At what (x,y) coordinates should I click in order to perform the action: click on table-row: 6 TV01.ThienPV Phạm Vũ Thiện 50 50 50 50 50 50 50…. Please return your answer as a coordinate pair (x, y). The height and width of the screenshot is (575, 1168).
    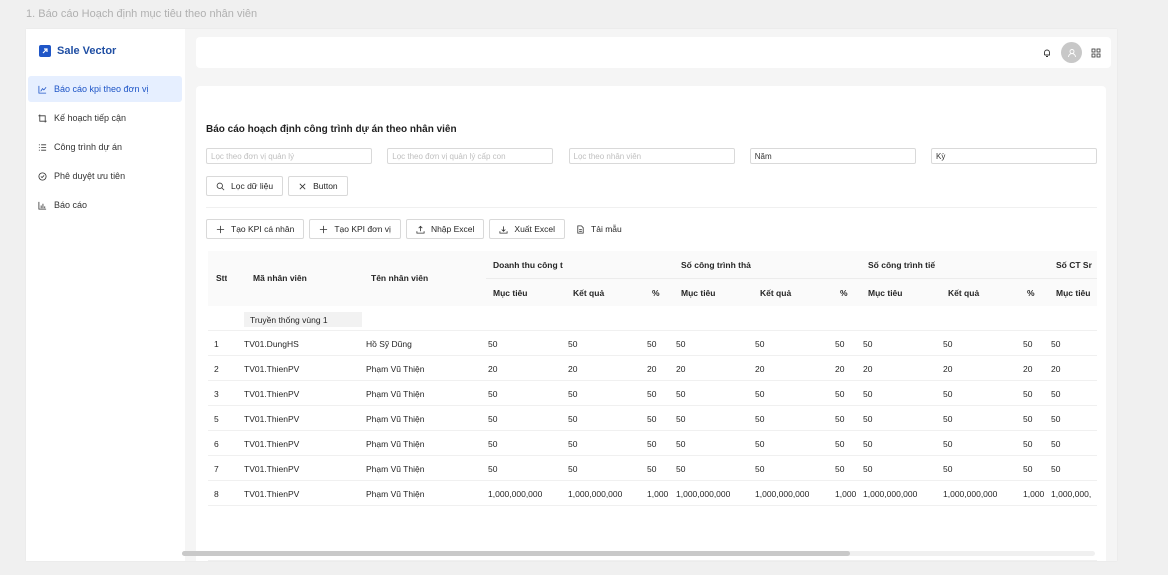
    Looking at the image, I should click on (652, 443).